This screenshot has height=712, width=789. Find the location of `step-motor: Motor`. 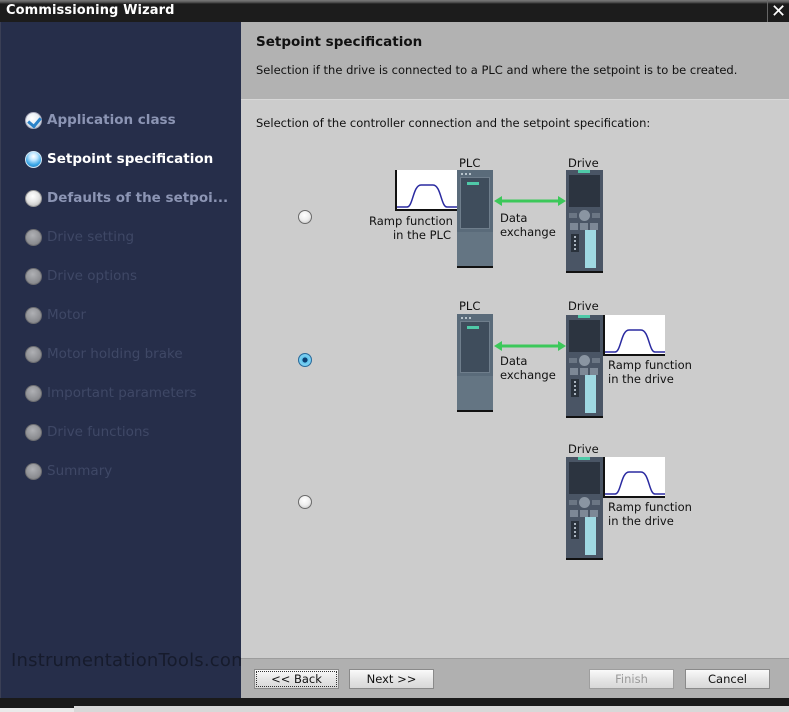

step-motor: Motor is located at coordinates (55, 315).